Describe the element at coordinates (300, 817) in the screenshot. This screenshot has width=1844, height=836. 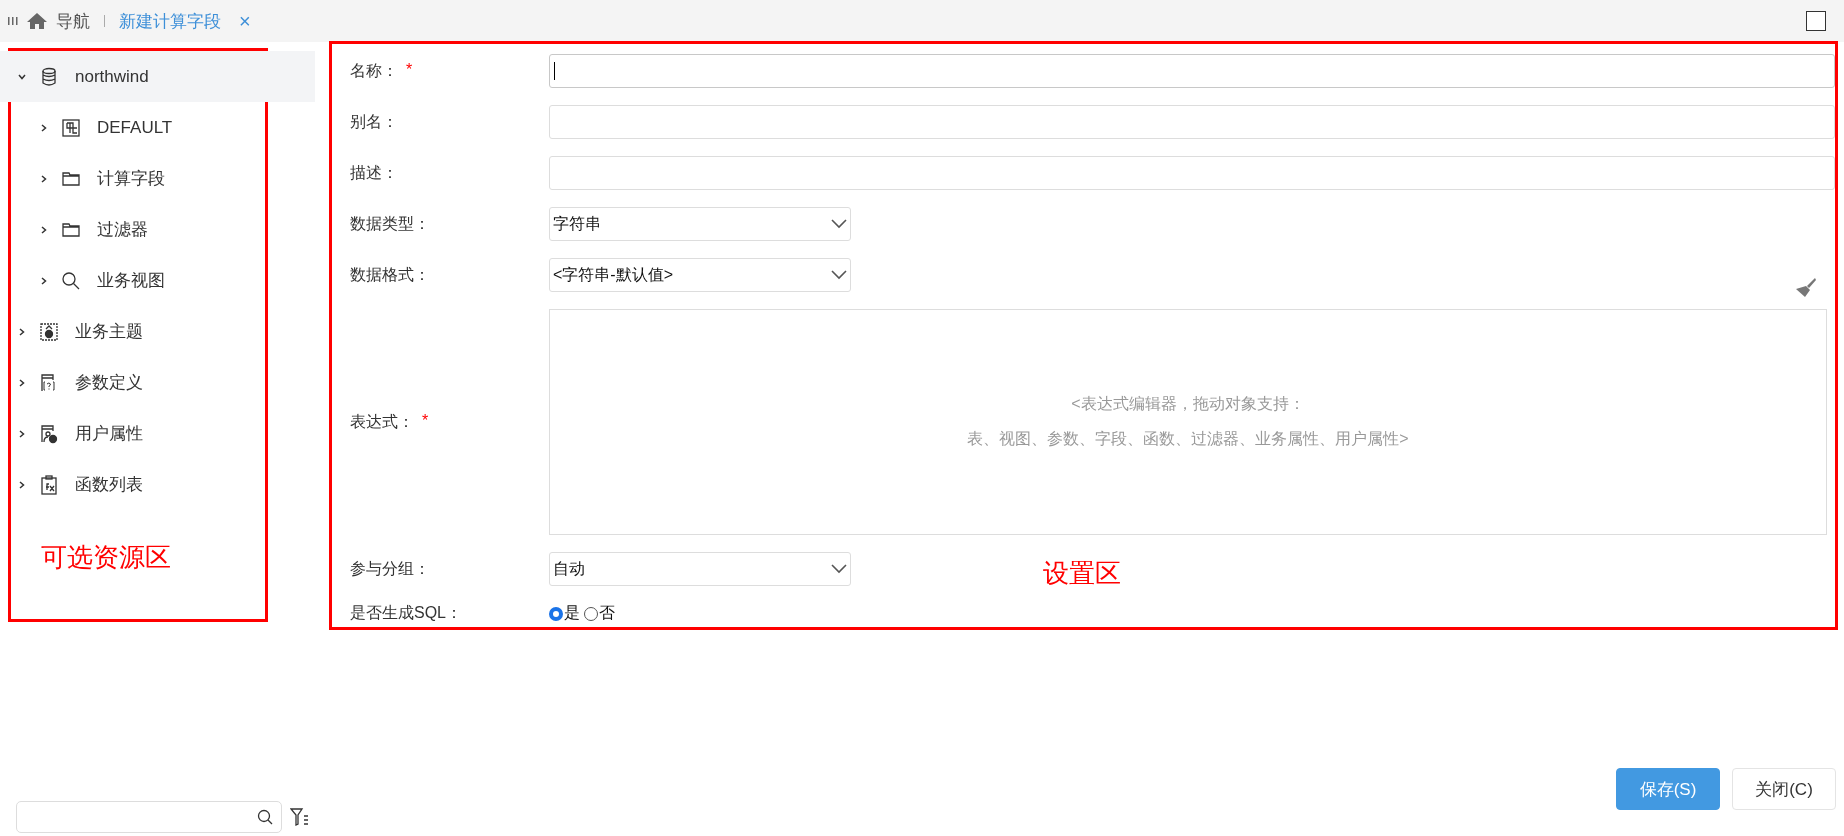
I see `filter-icon` at that location.